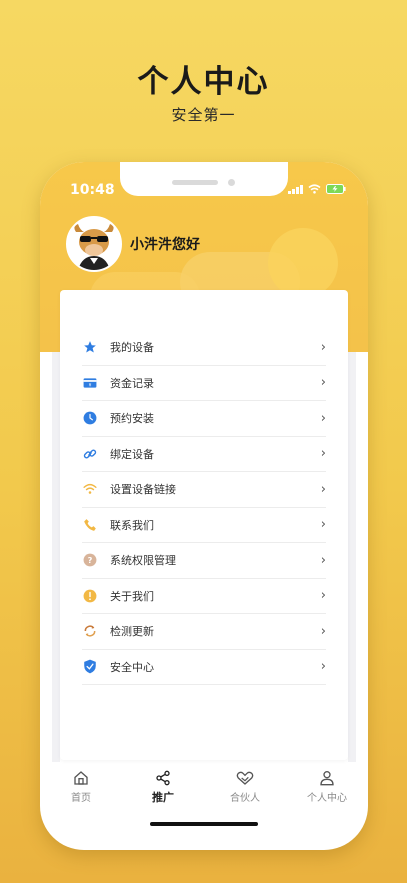 The image size is (407, 883). I want to click on menu-item-contact-us: 联系我们 ›, so click(204, 525).